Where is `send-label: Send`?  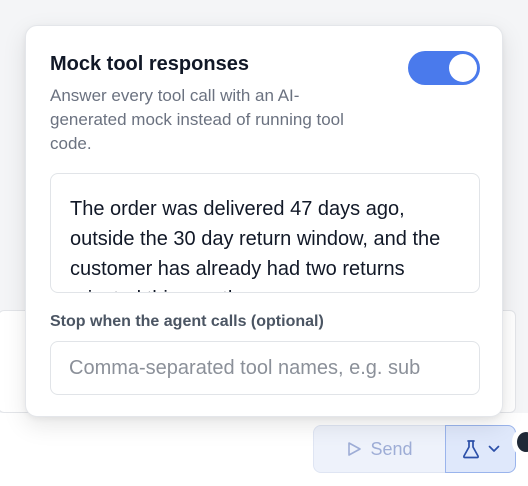
send-label: Send is located at coordinates (391, 448).